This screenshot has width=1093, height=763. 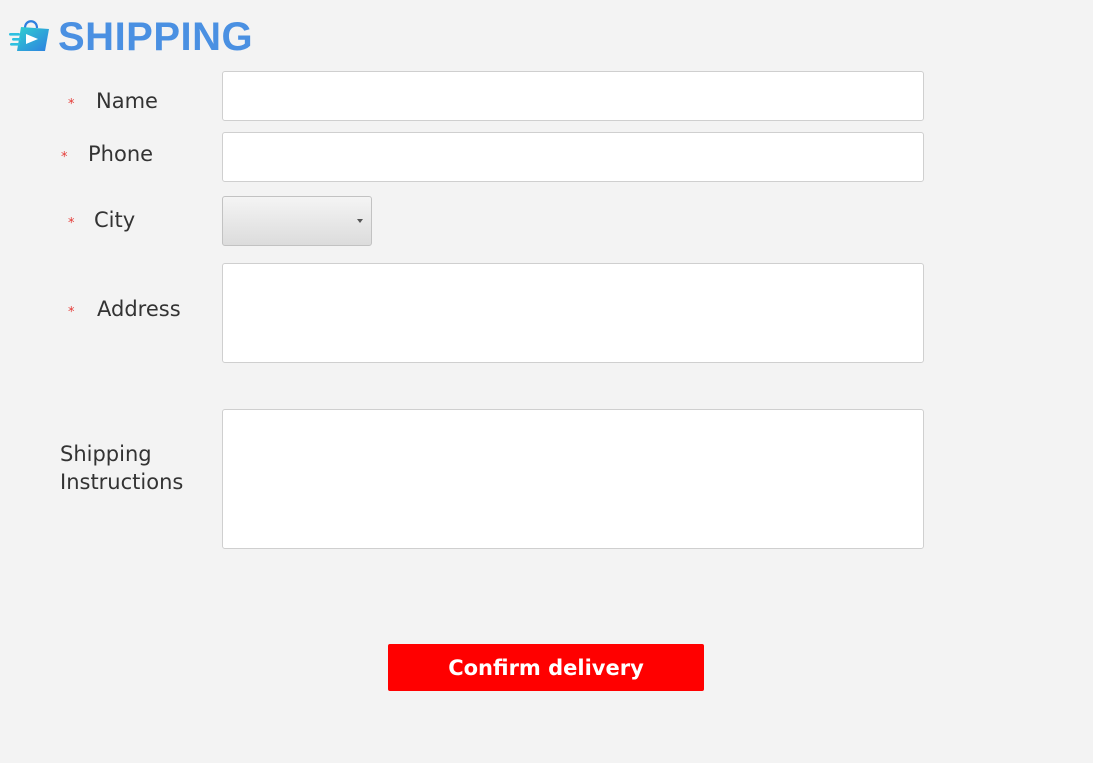 I want to click on confirm-delivery-button: Confirm delivery, so click(x=546, y=667).